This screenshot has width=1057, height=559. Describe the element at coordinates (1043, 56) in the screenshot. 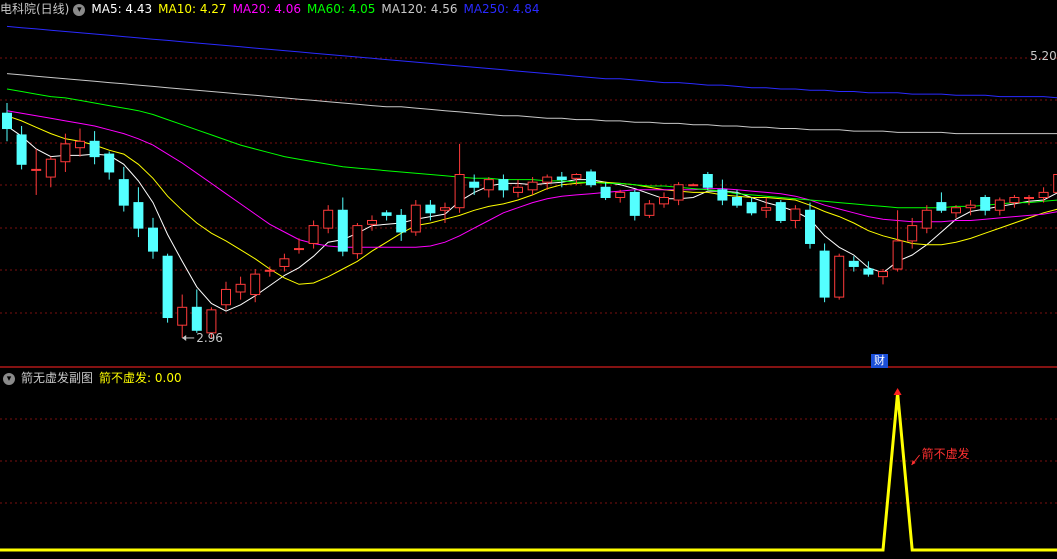

I see `high-price-label: 5.20` at that location.